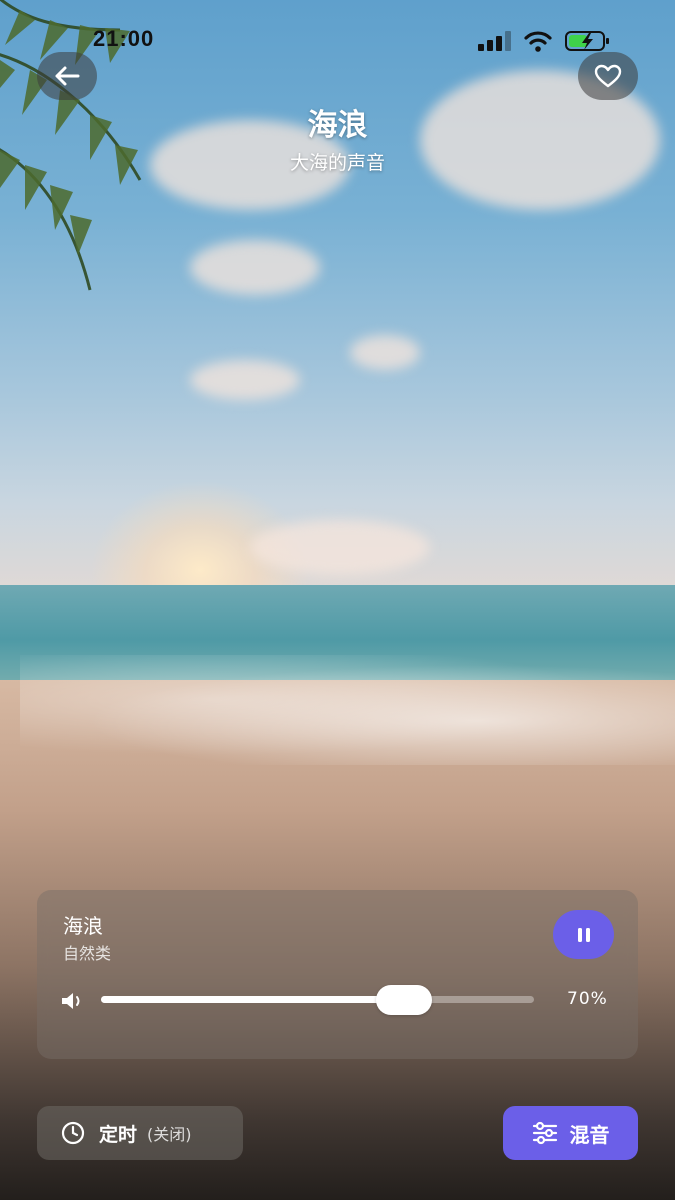  I want to click on wave-foam, so click(347, 710).